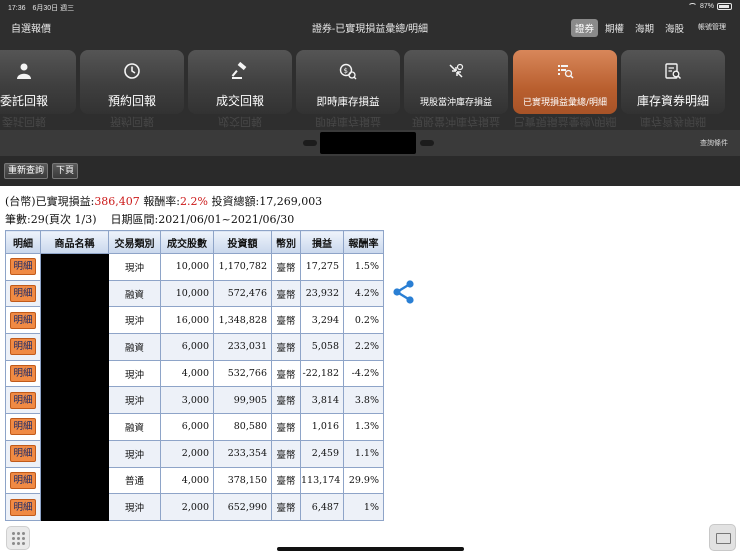 The height and width of the screenshot is (555, 740). What do you see at coordinates (131, 101) in the screenshot?
I see `tile-label: 預約回報` at bounding box center [131, 101].